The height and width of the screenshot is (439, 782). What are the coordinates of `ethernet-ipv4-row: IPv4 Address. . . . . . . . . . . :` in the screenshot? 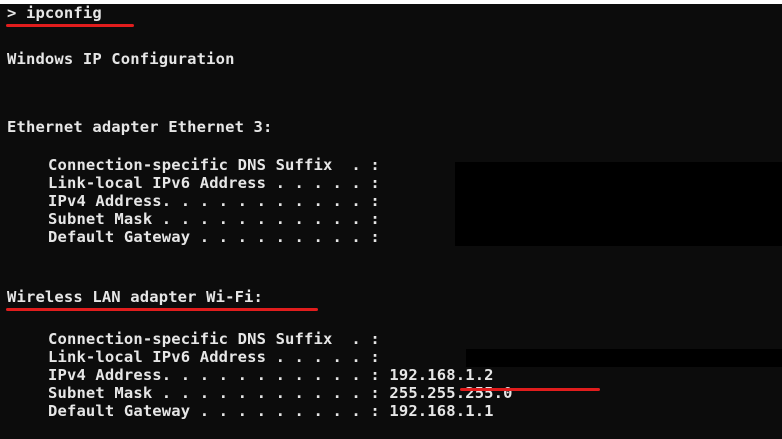 It's located at (214, 201).